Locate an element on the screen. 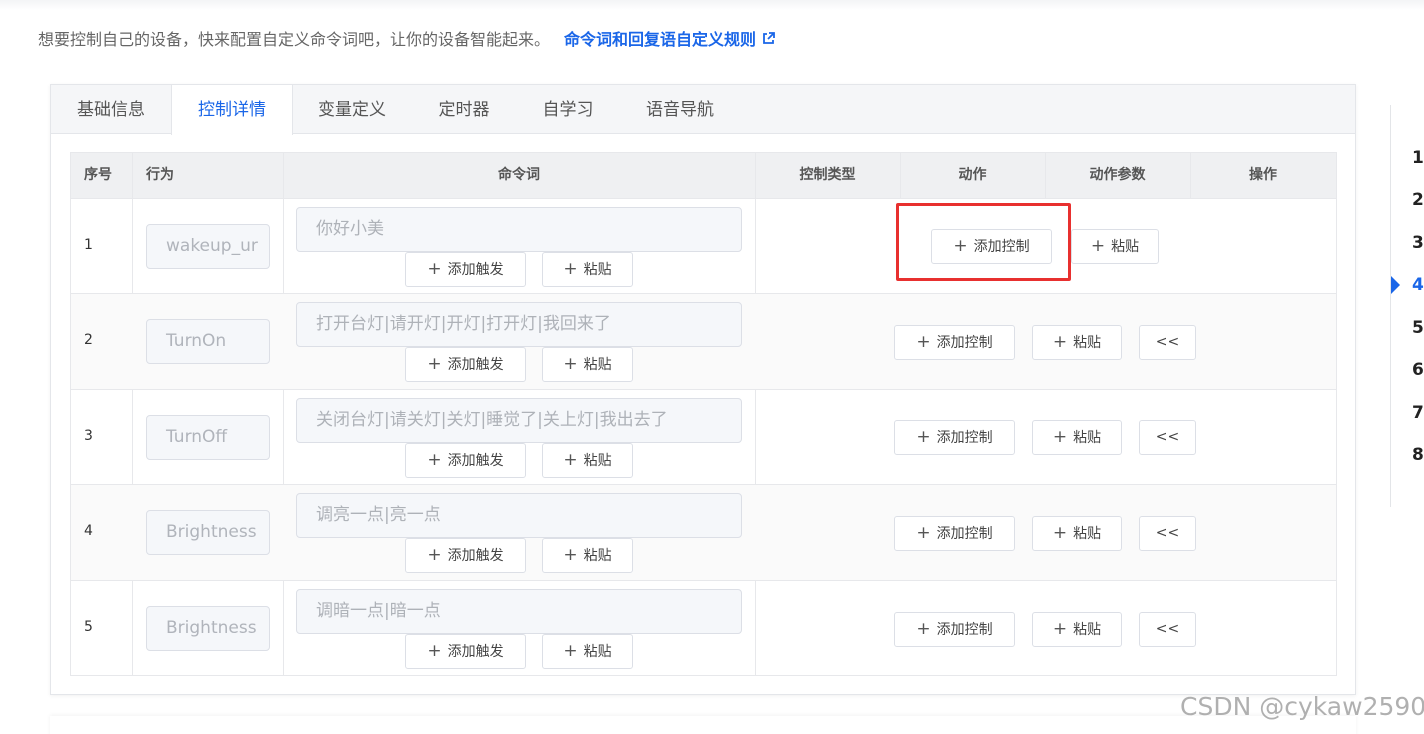  anchor-item-5: 5 is located at coordinates (1418, 328).